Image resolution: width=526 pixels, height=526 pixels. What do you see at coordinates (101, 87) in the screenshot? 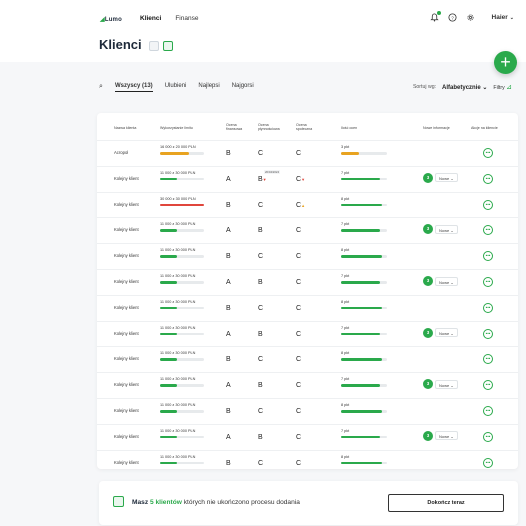
I see `search-icon: ⌕` at bounding box center [101, 87].